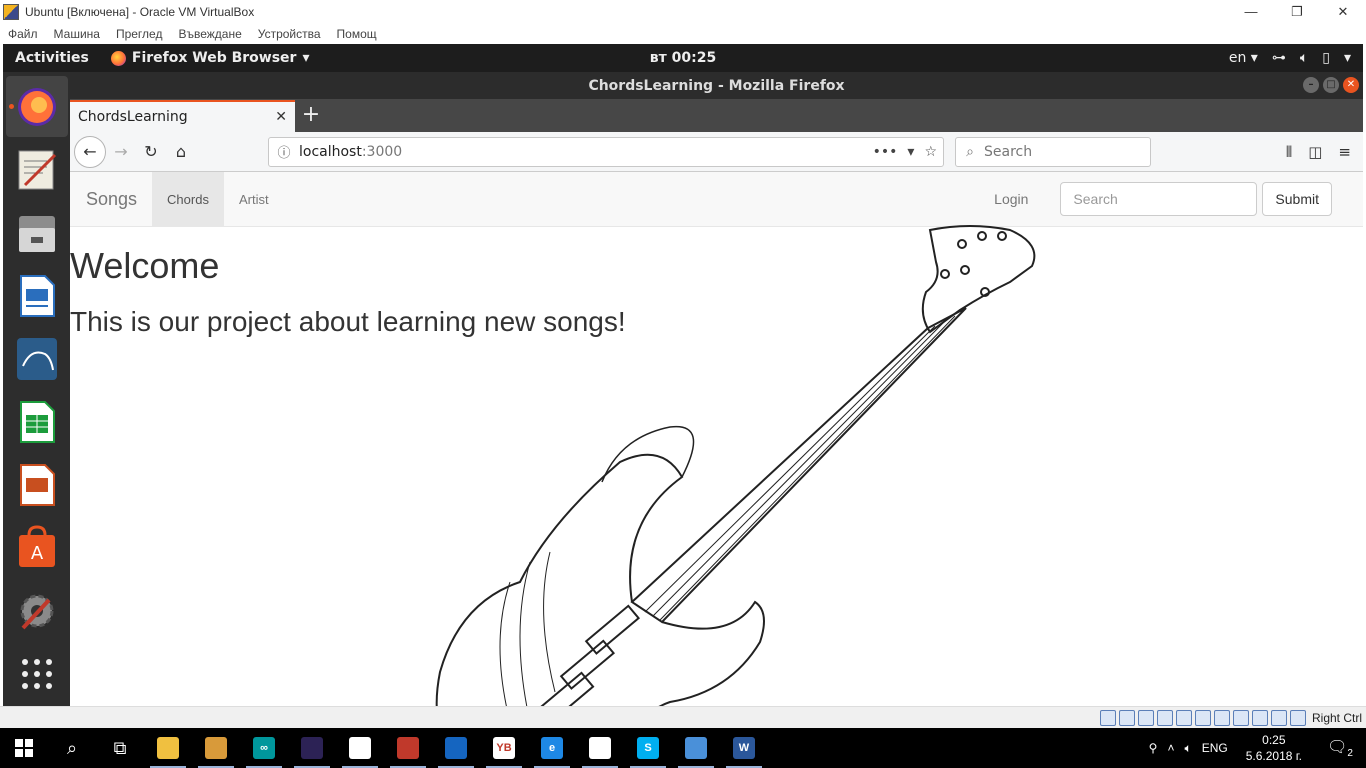 The height and width of the screenshot is (768, 1366). I want to click on login-link: Login, so click(1011, 199).